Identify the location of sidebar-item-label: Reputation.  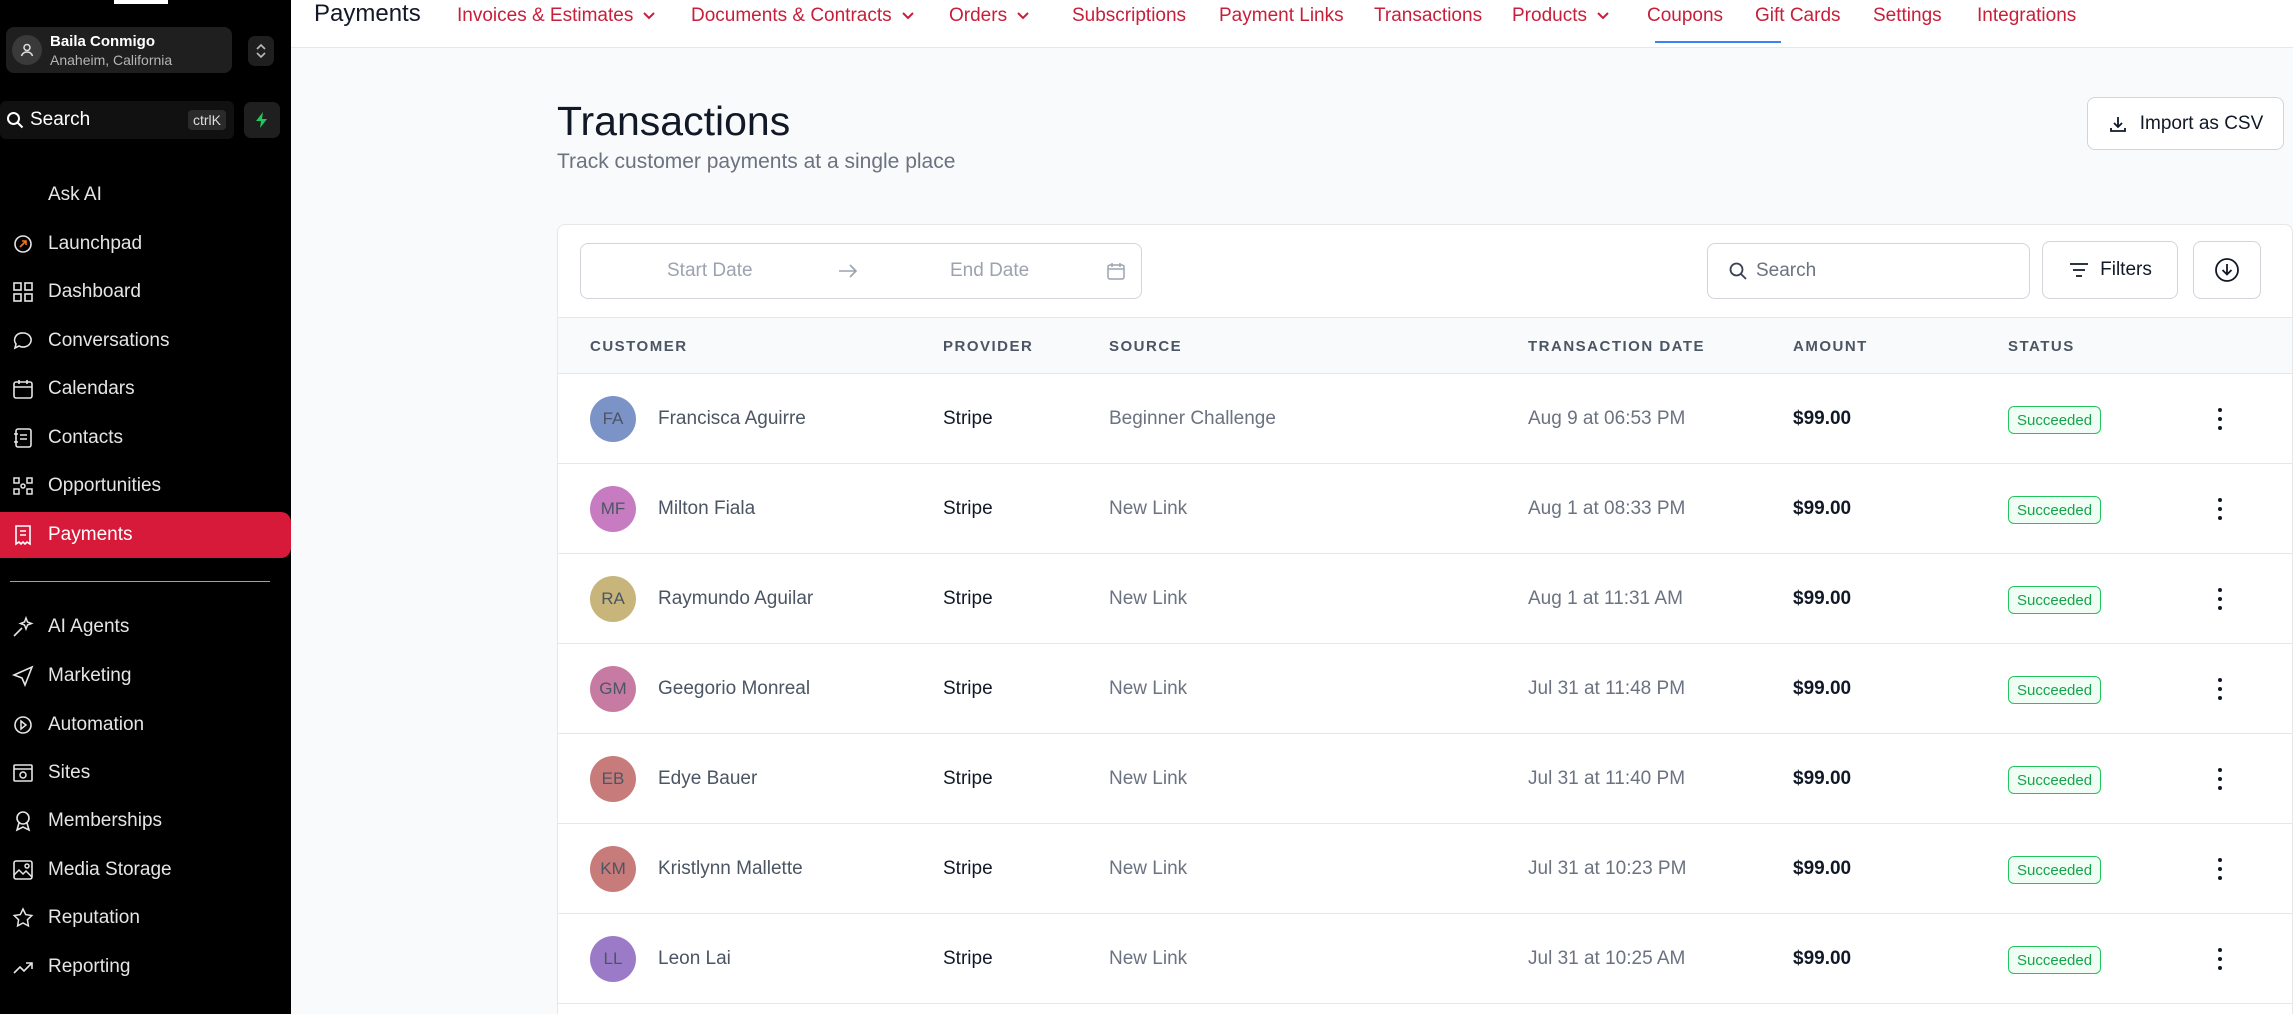
(94, 917).